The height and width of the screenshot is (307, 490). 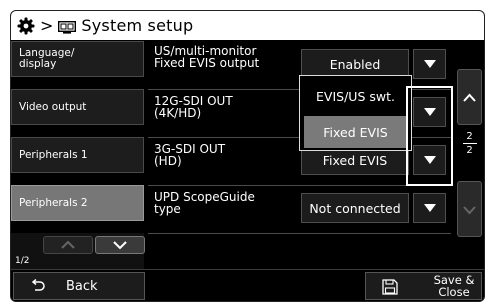 I want to click on sidebar-page-indicator: 1/2, so click(x=22, y=261).